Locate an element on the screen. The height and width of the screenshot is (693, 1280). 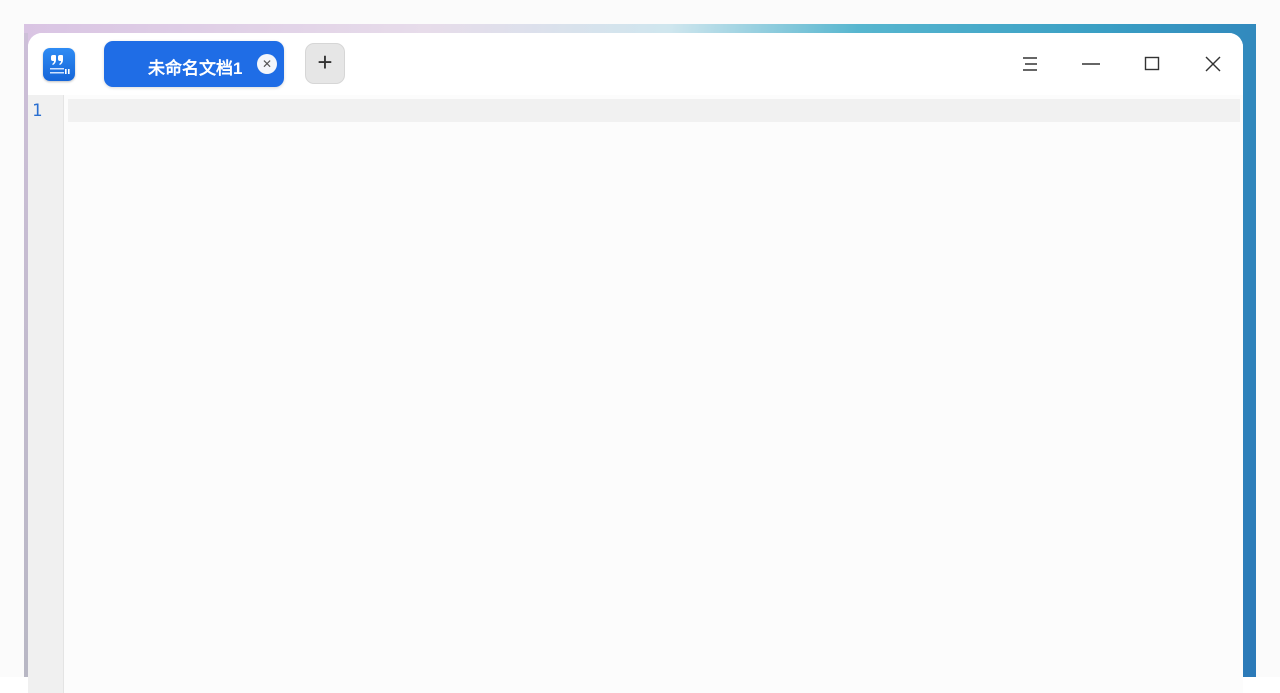
maximize-icon is located at coordinates (1152, 63).